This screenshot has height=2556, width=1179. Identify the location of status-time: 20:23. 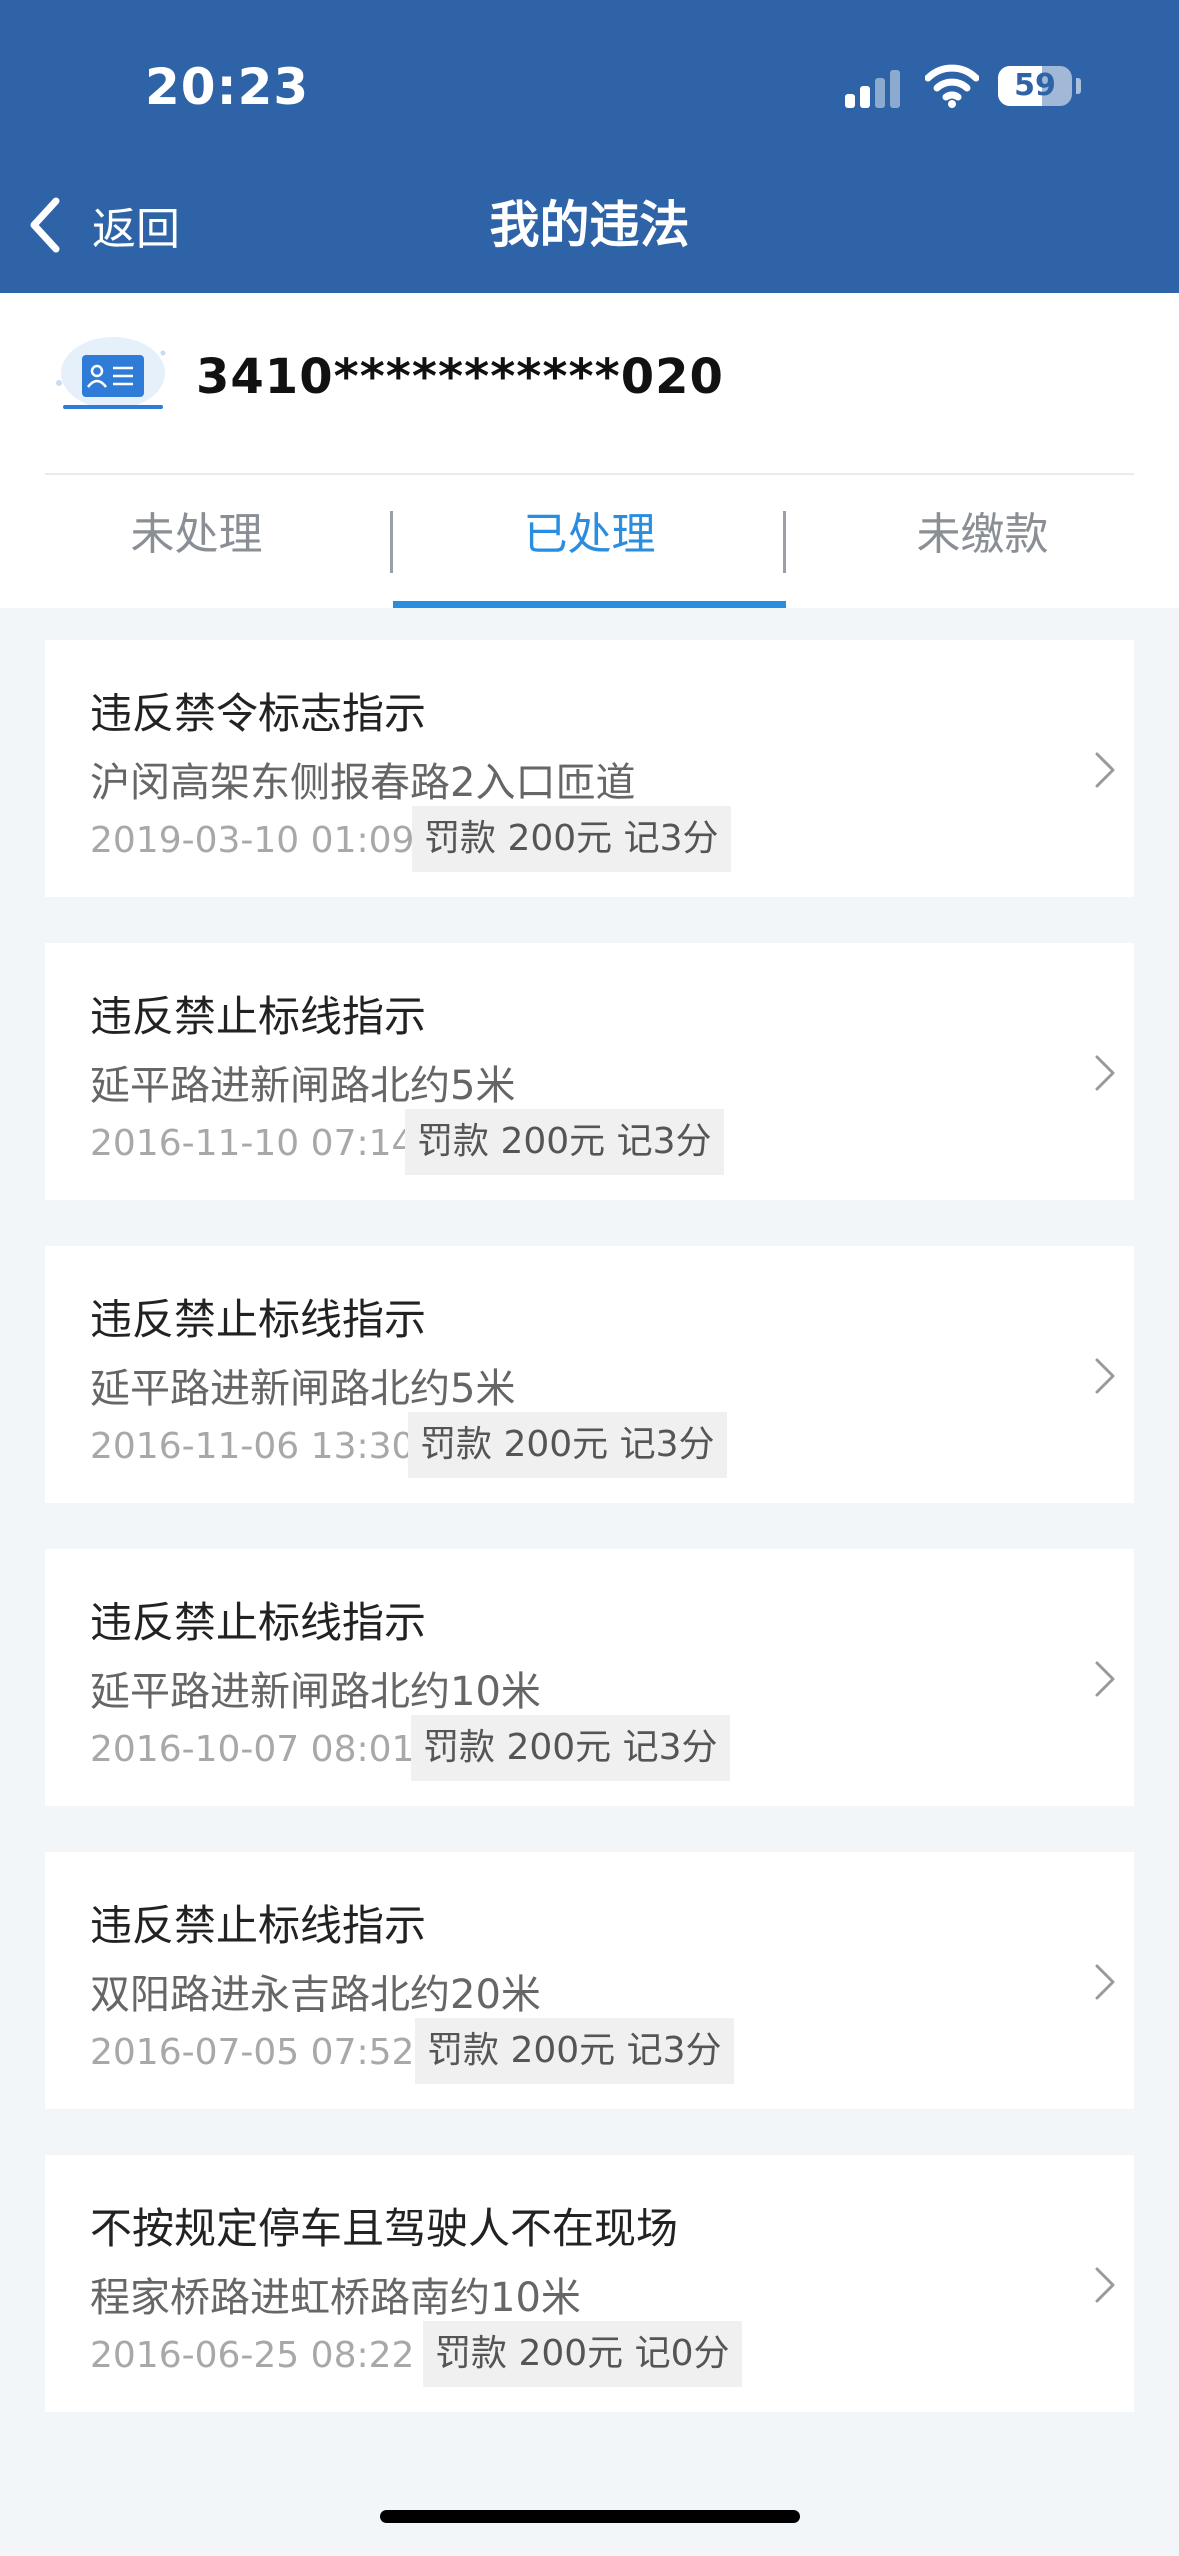
(227, 87).